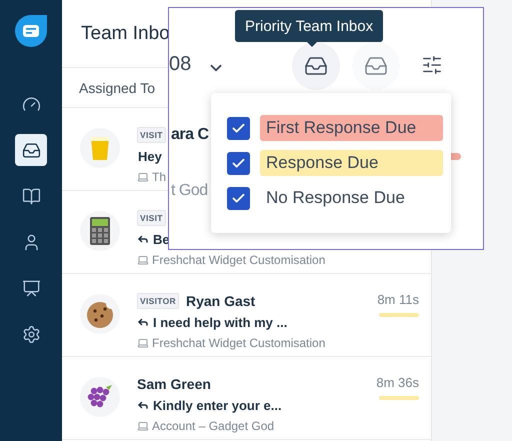 The image size is (512, 441). I want to click on assignment-filter: Assigned To, so click(117, 88).